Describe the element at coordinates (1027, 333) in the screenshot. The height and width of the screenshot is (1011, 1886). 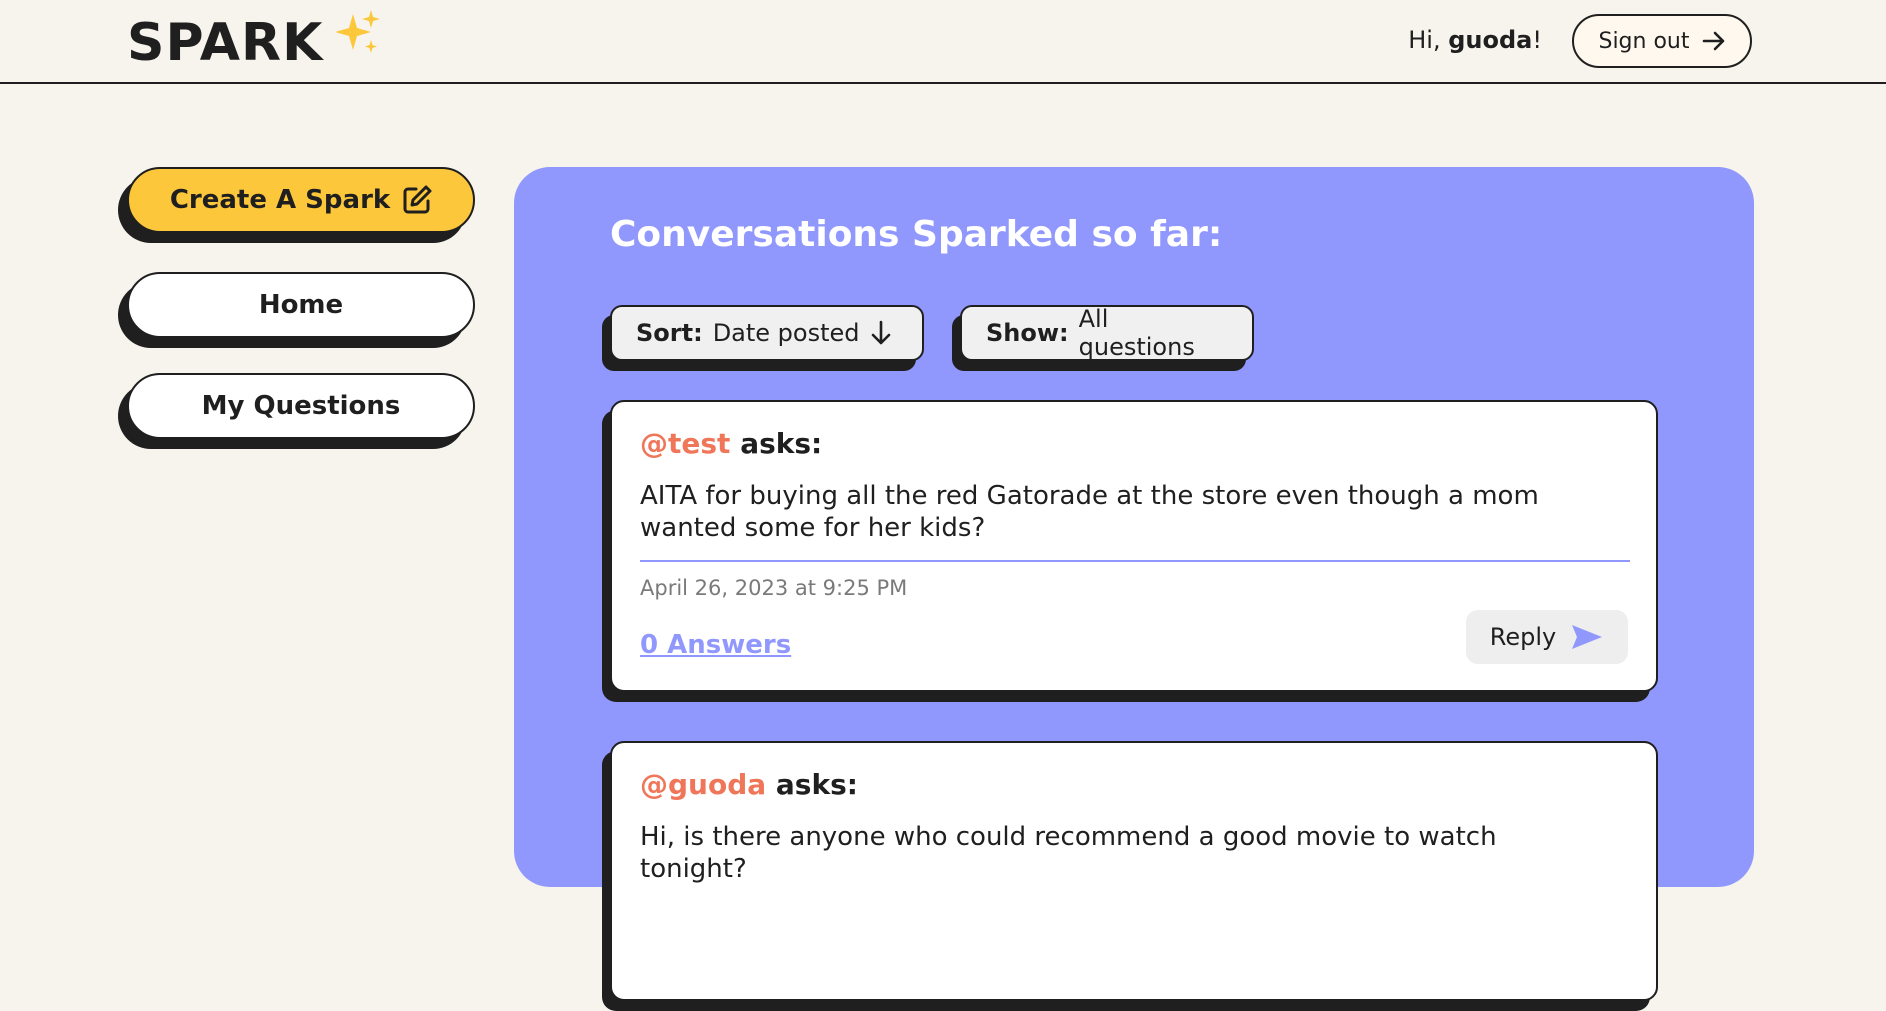
I see `show-label: Show:` at that location.